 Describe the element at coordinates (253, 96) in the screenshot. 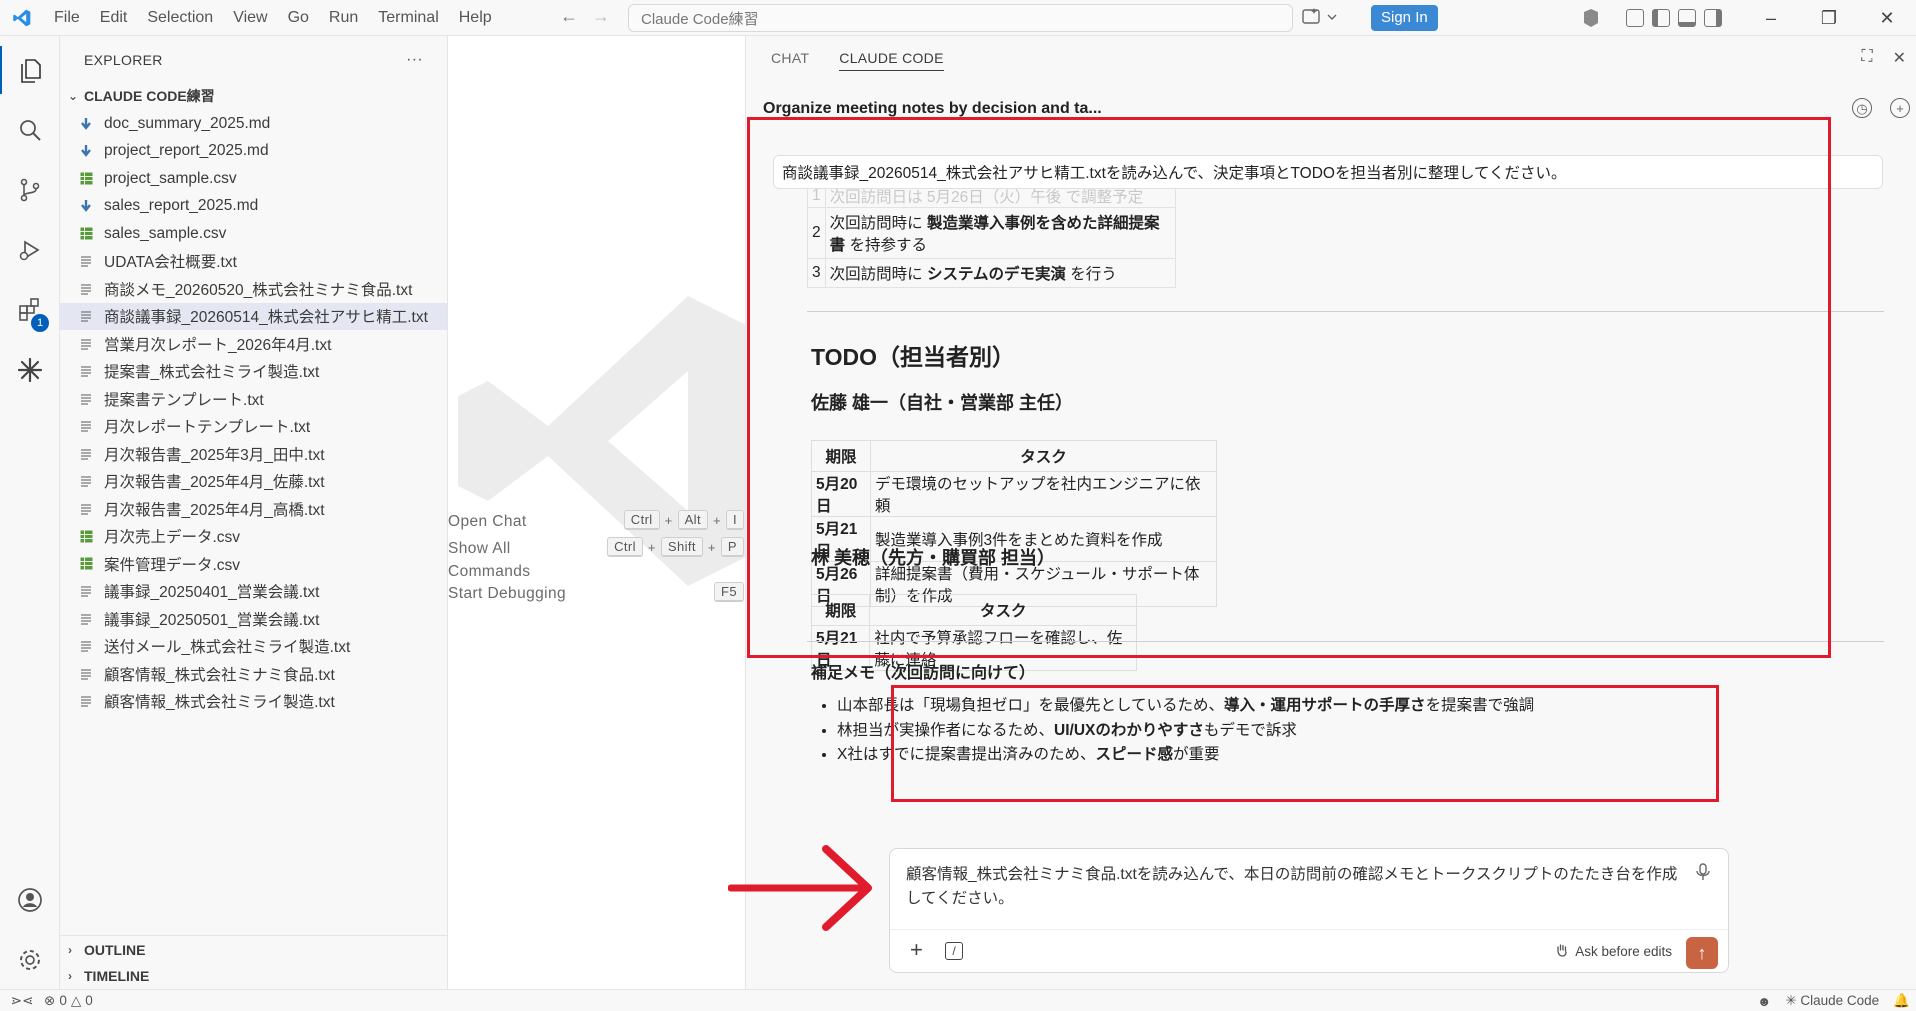

I see `workspace-folder: ⌄ CLAUDE CODE練習` at that location.